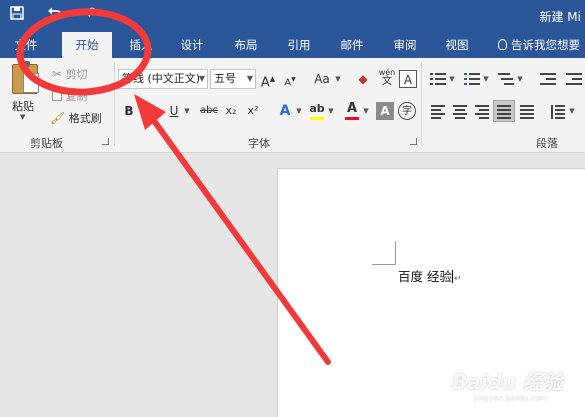  Describe the element at coordinates (352, 109) in the screenshot. I see `font-color-icon: A` at that location.